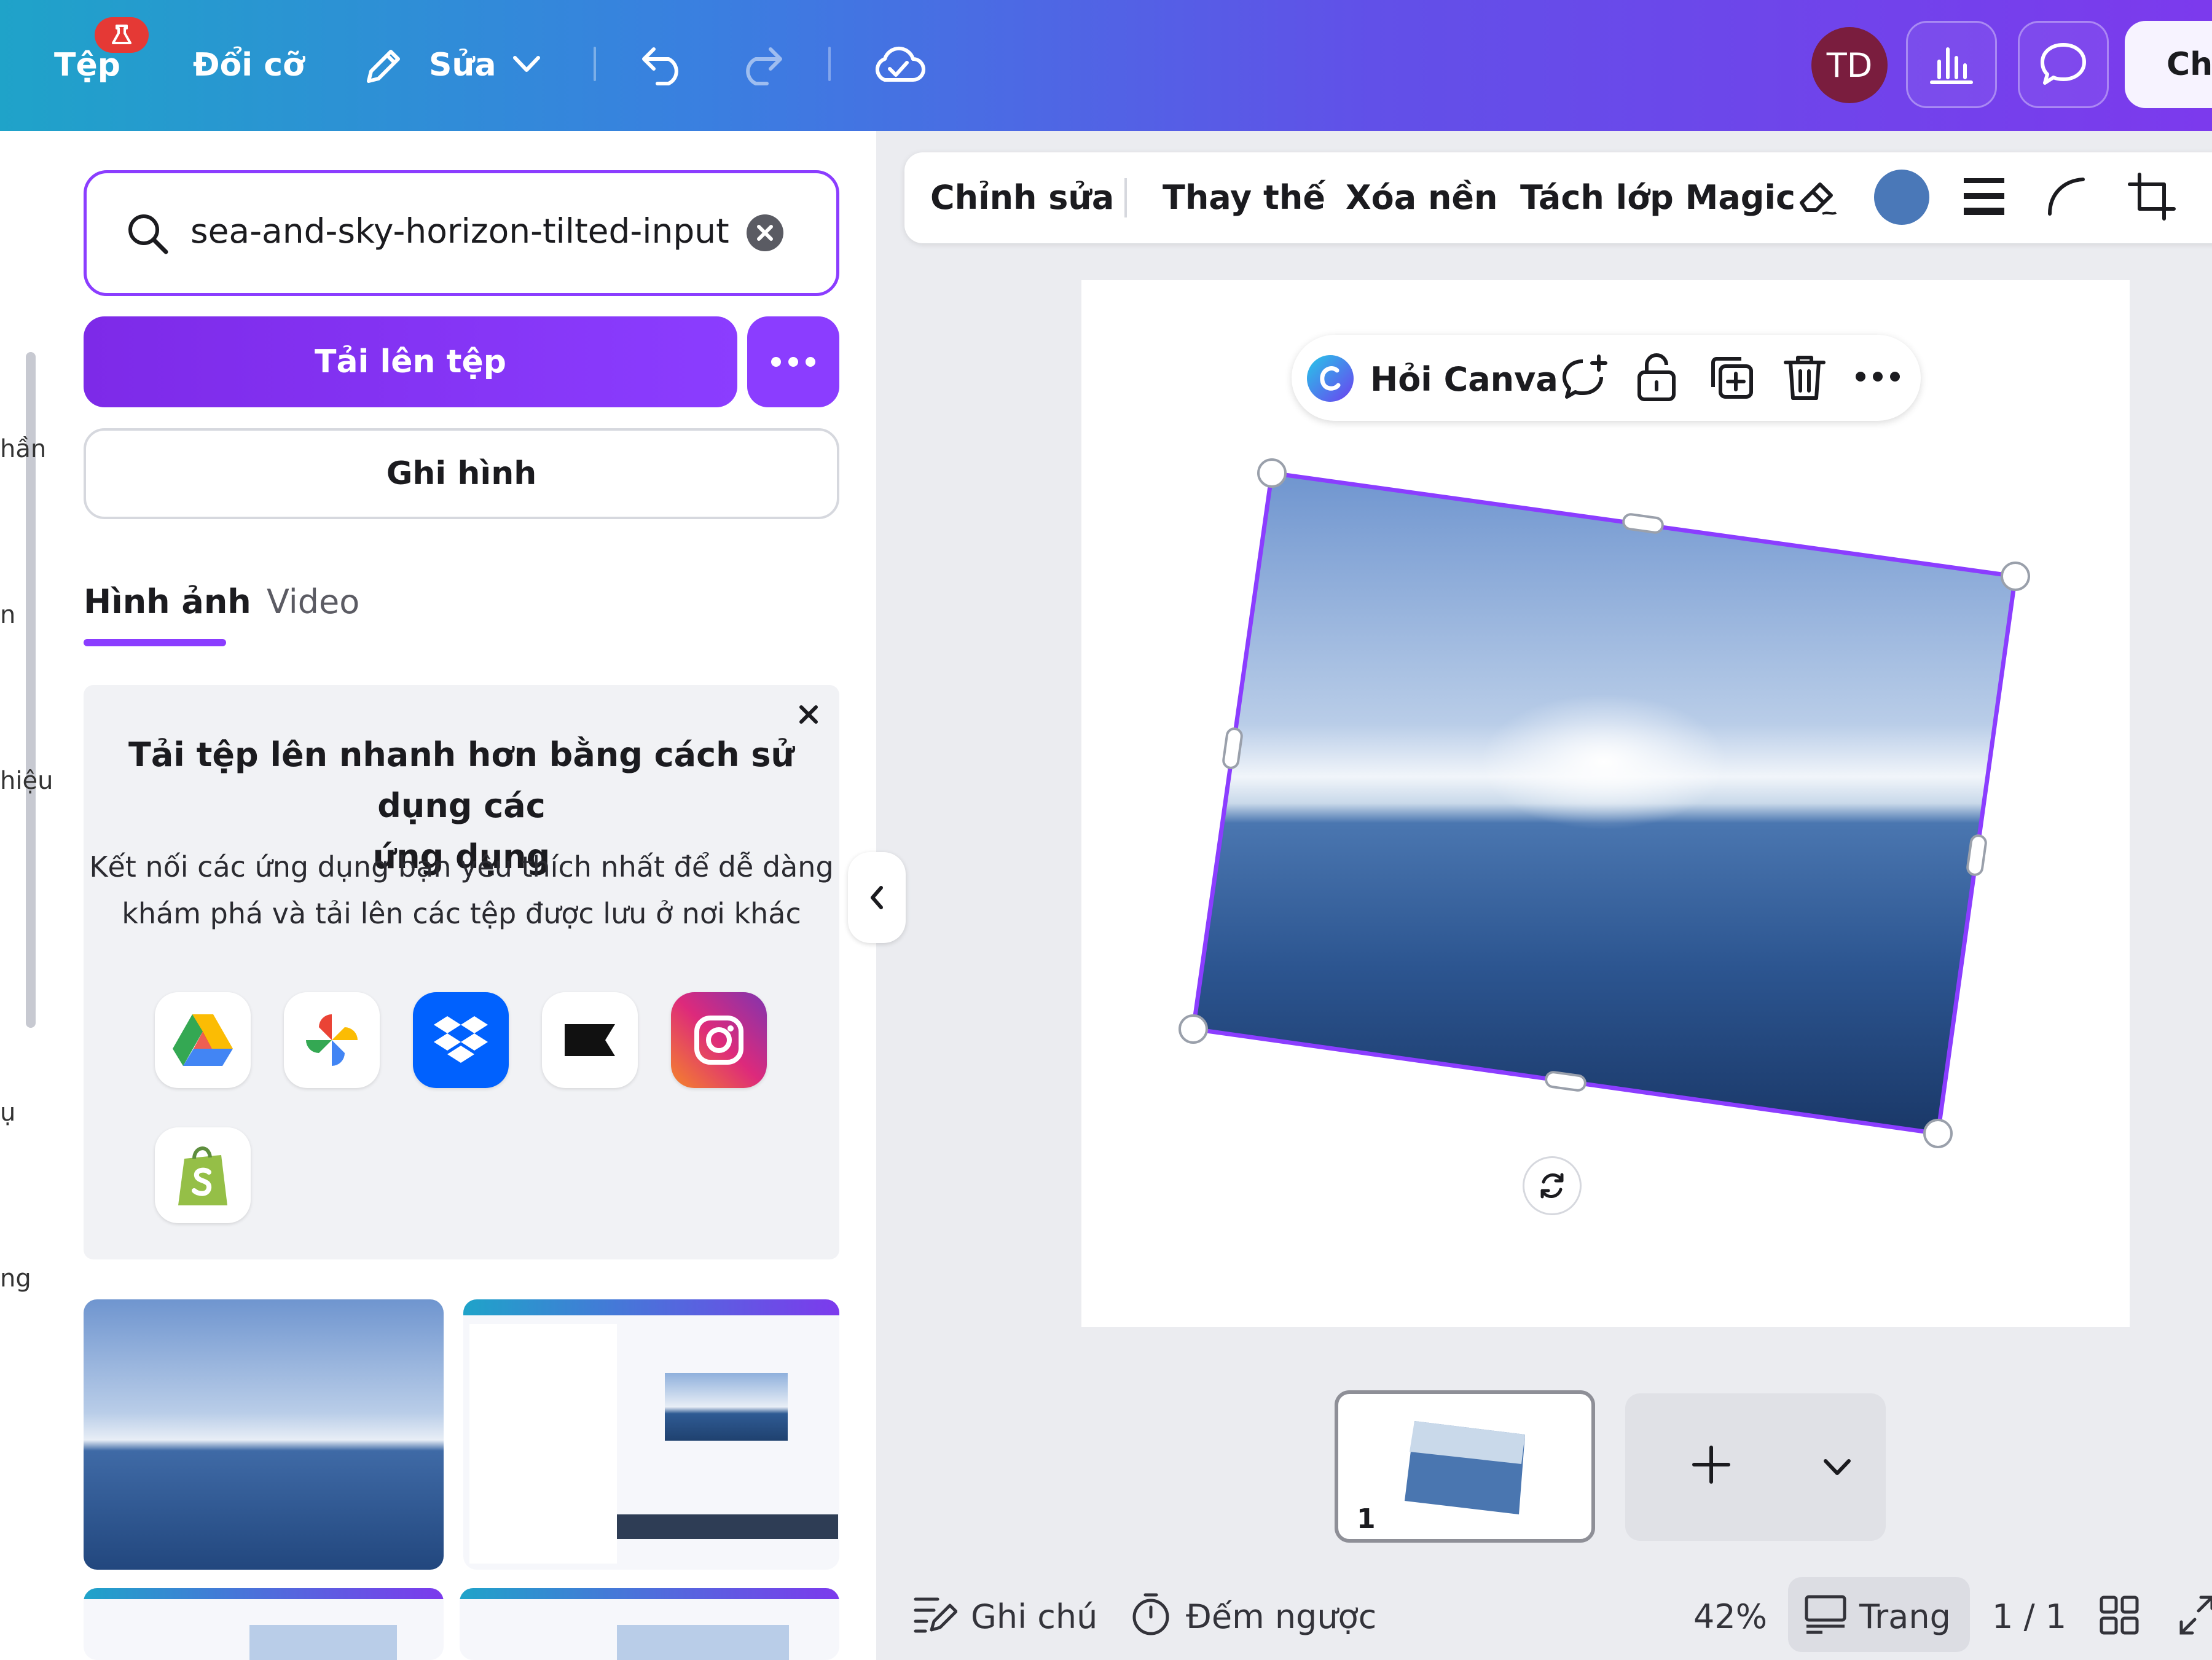 The height and width of the screenshot is (1660, 2212). Describe the element at coordinates (935, 1615) in the screenshot. I see `notes-icon` at that location.